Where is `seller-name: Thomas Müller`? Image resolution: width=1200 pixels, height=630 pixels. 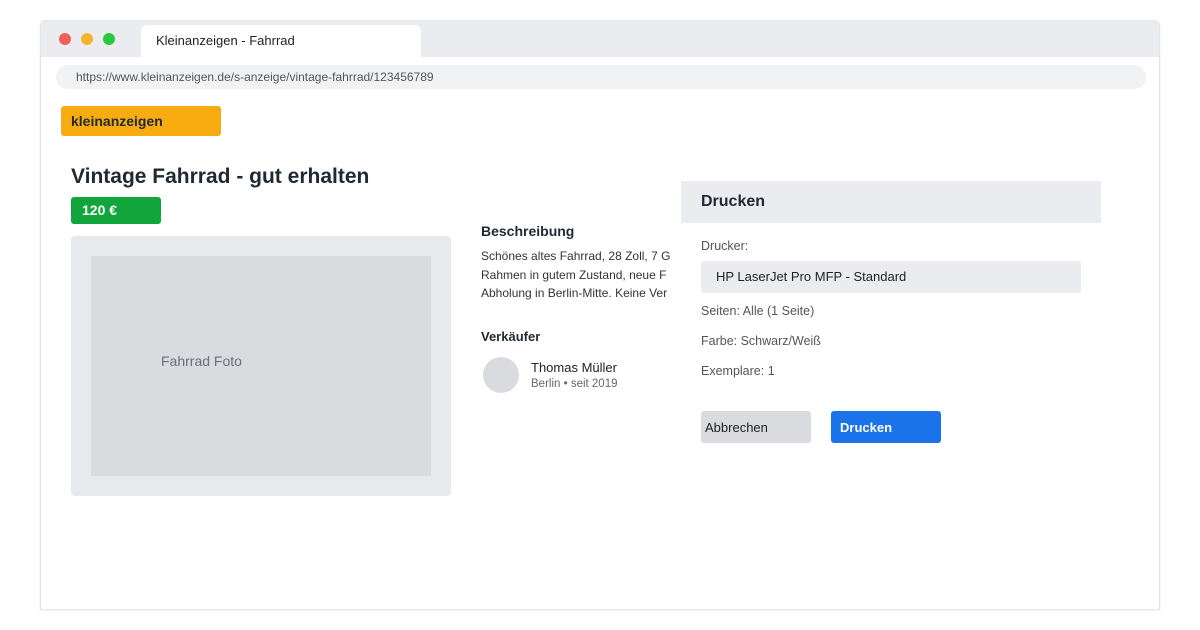
seller-name: Thomas Müller is located at coordinates (574, 367).